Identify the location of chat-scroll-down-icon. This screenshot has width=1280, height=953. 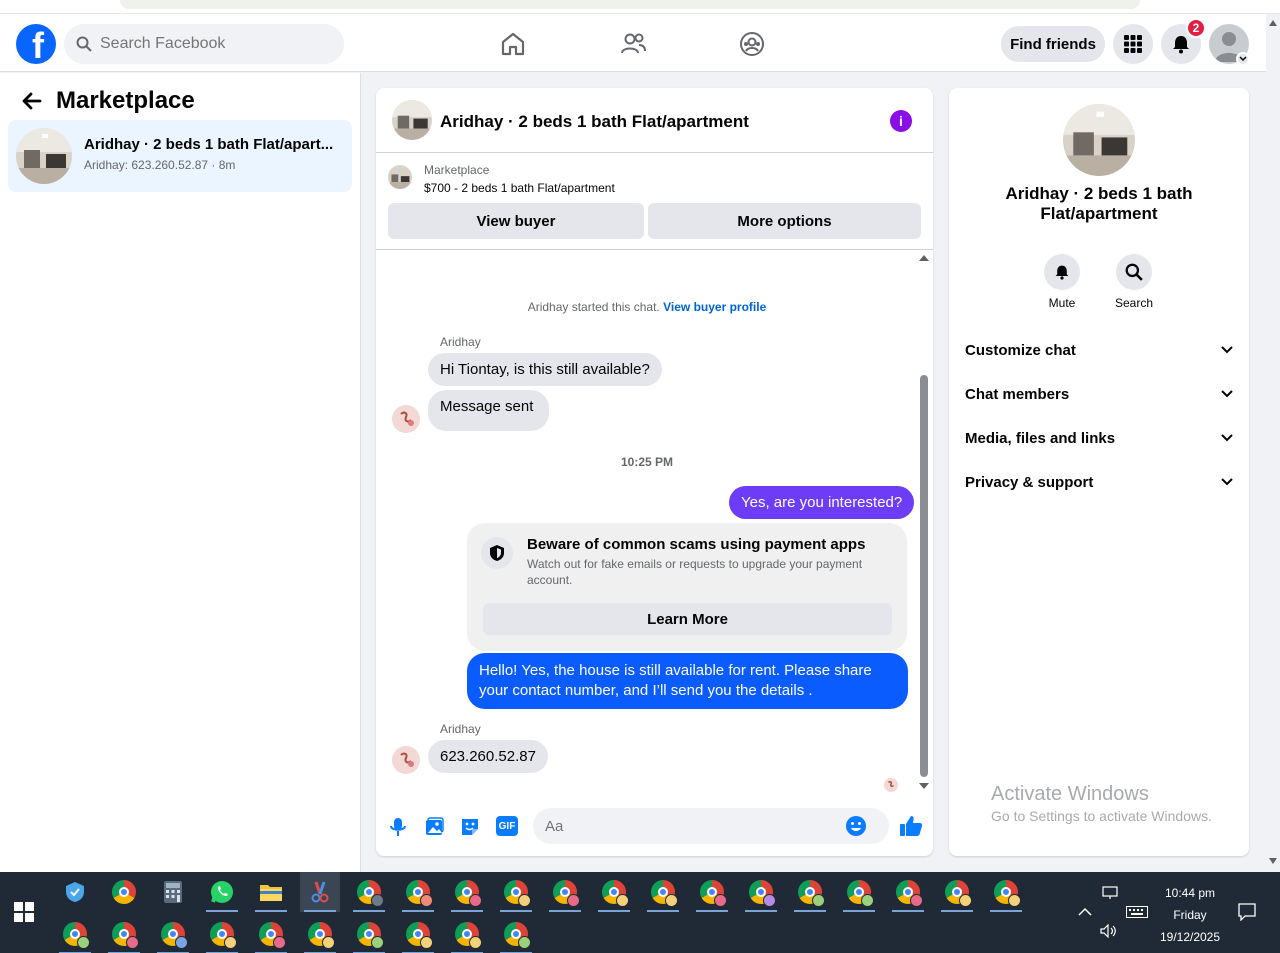
(924, 786).